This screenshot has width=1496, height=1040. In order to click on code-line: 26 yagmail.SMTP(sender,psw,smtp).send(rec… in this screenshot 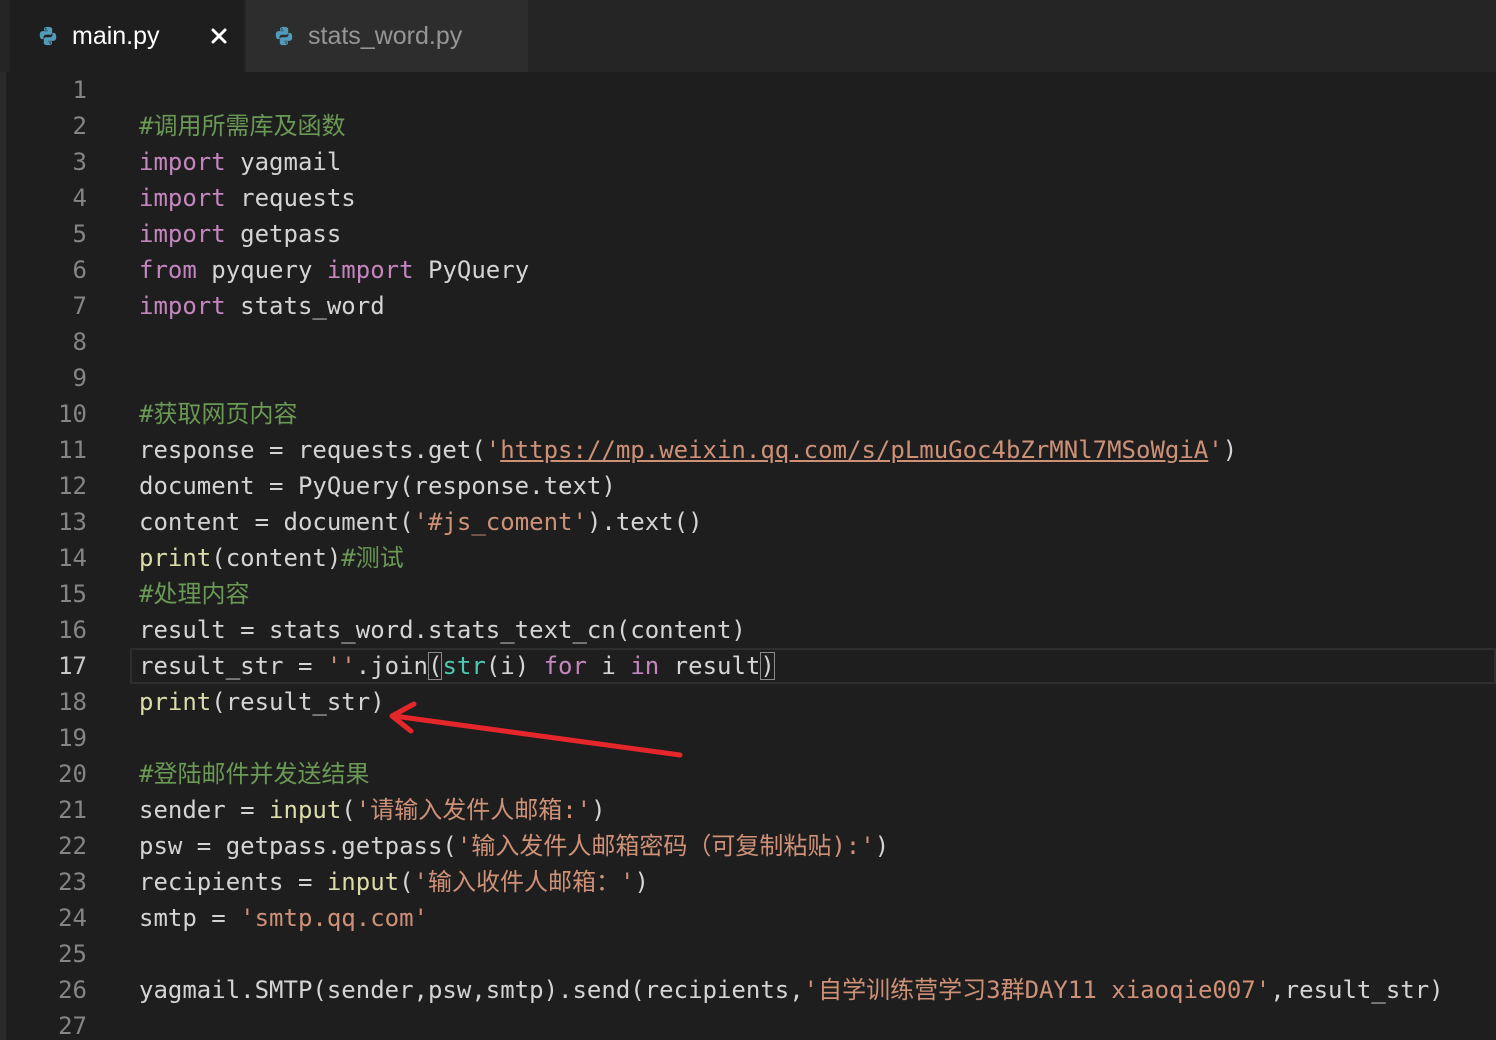, I will do `click(748, 990)`.